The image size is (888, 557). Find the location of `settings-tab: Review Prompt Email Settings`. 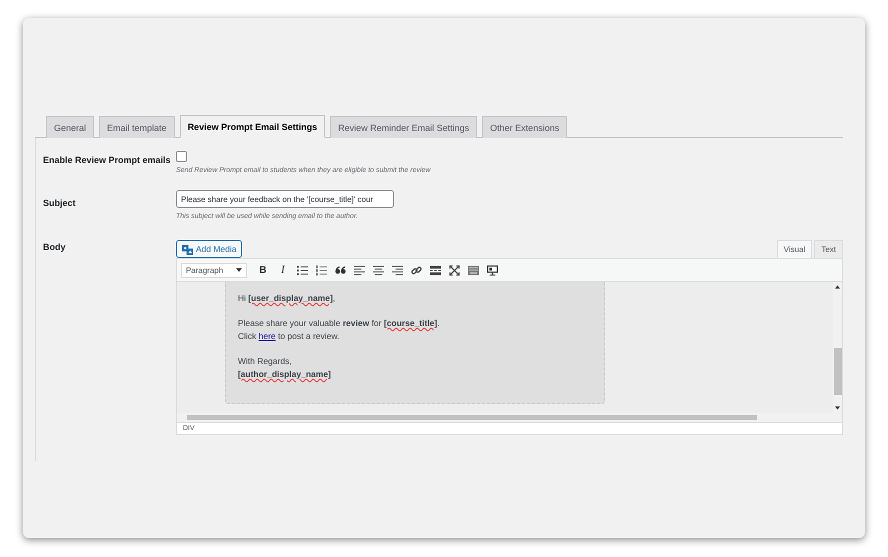

settings-tab: Review Prompt Email Settings is located at coordinates (253, 126).